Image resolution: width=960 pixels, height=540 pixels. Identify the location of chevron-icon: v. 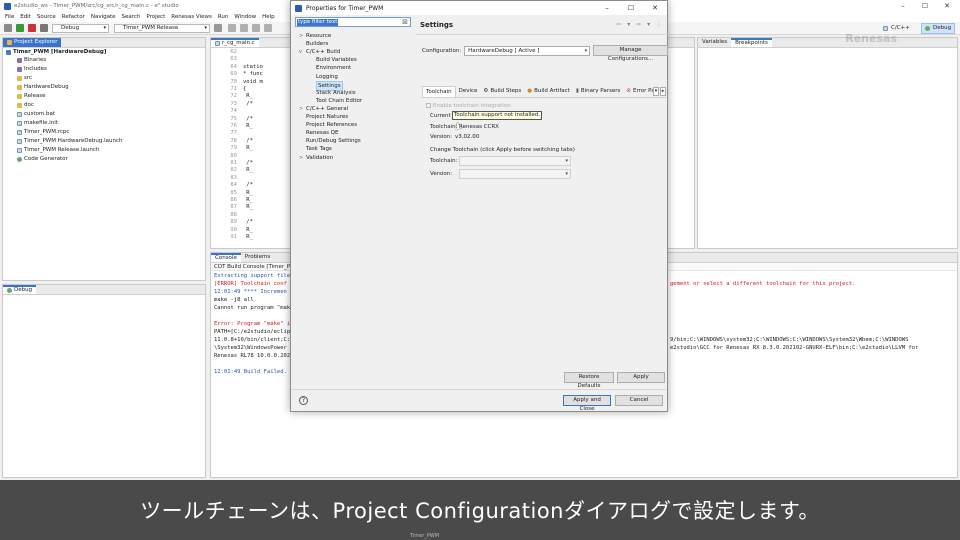
(301, 52).